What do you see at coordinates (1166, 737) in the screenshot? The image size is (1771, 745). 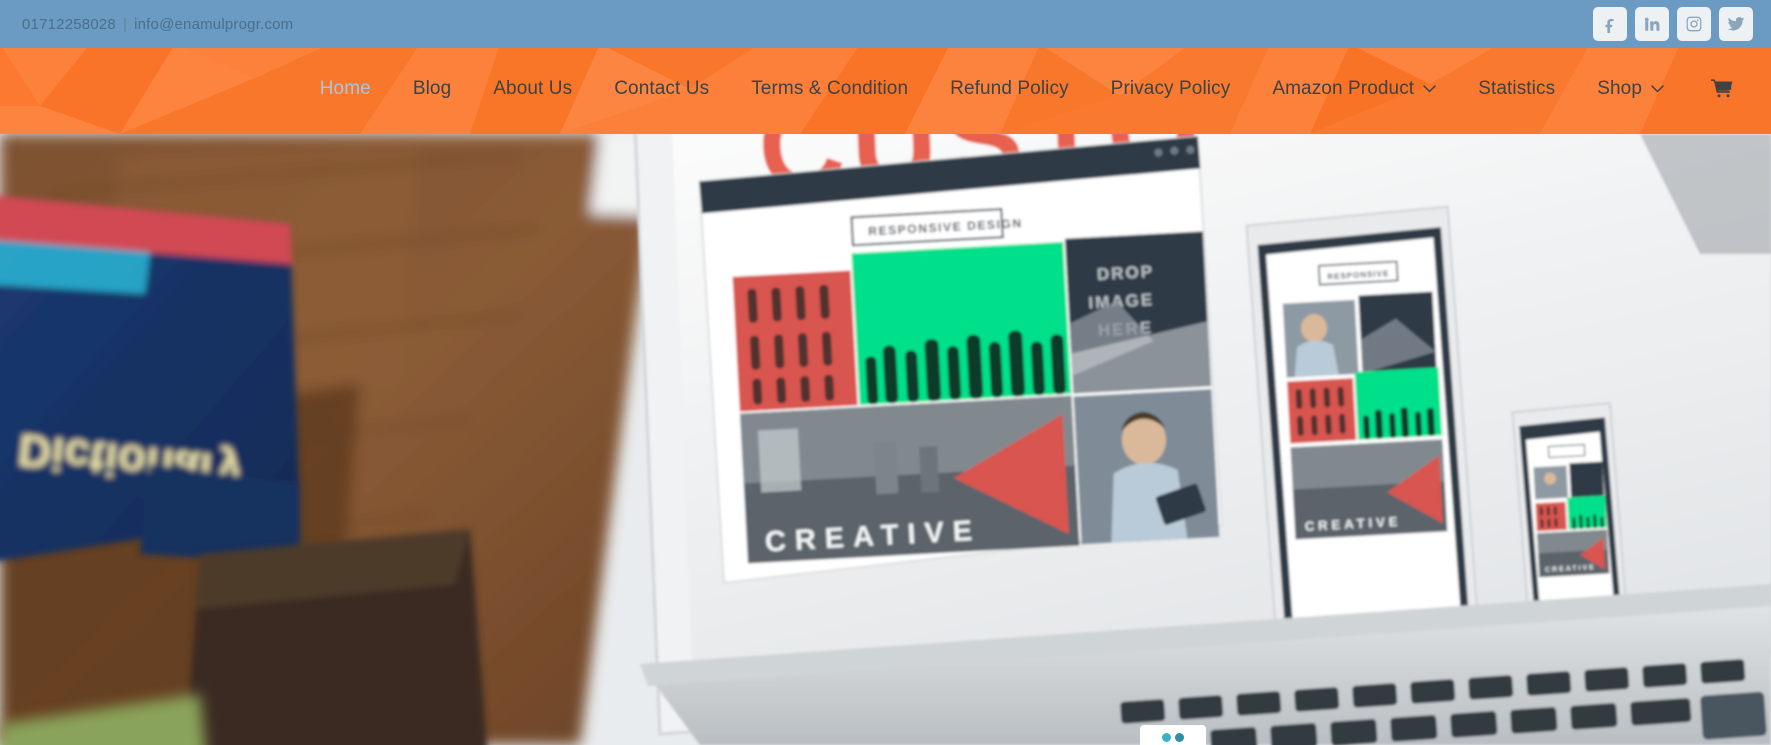 I see `chat-dot-primary` at bounding box center [1166, 737].